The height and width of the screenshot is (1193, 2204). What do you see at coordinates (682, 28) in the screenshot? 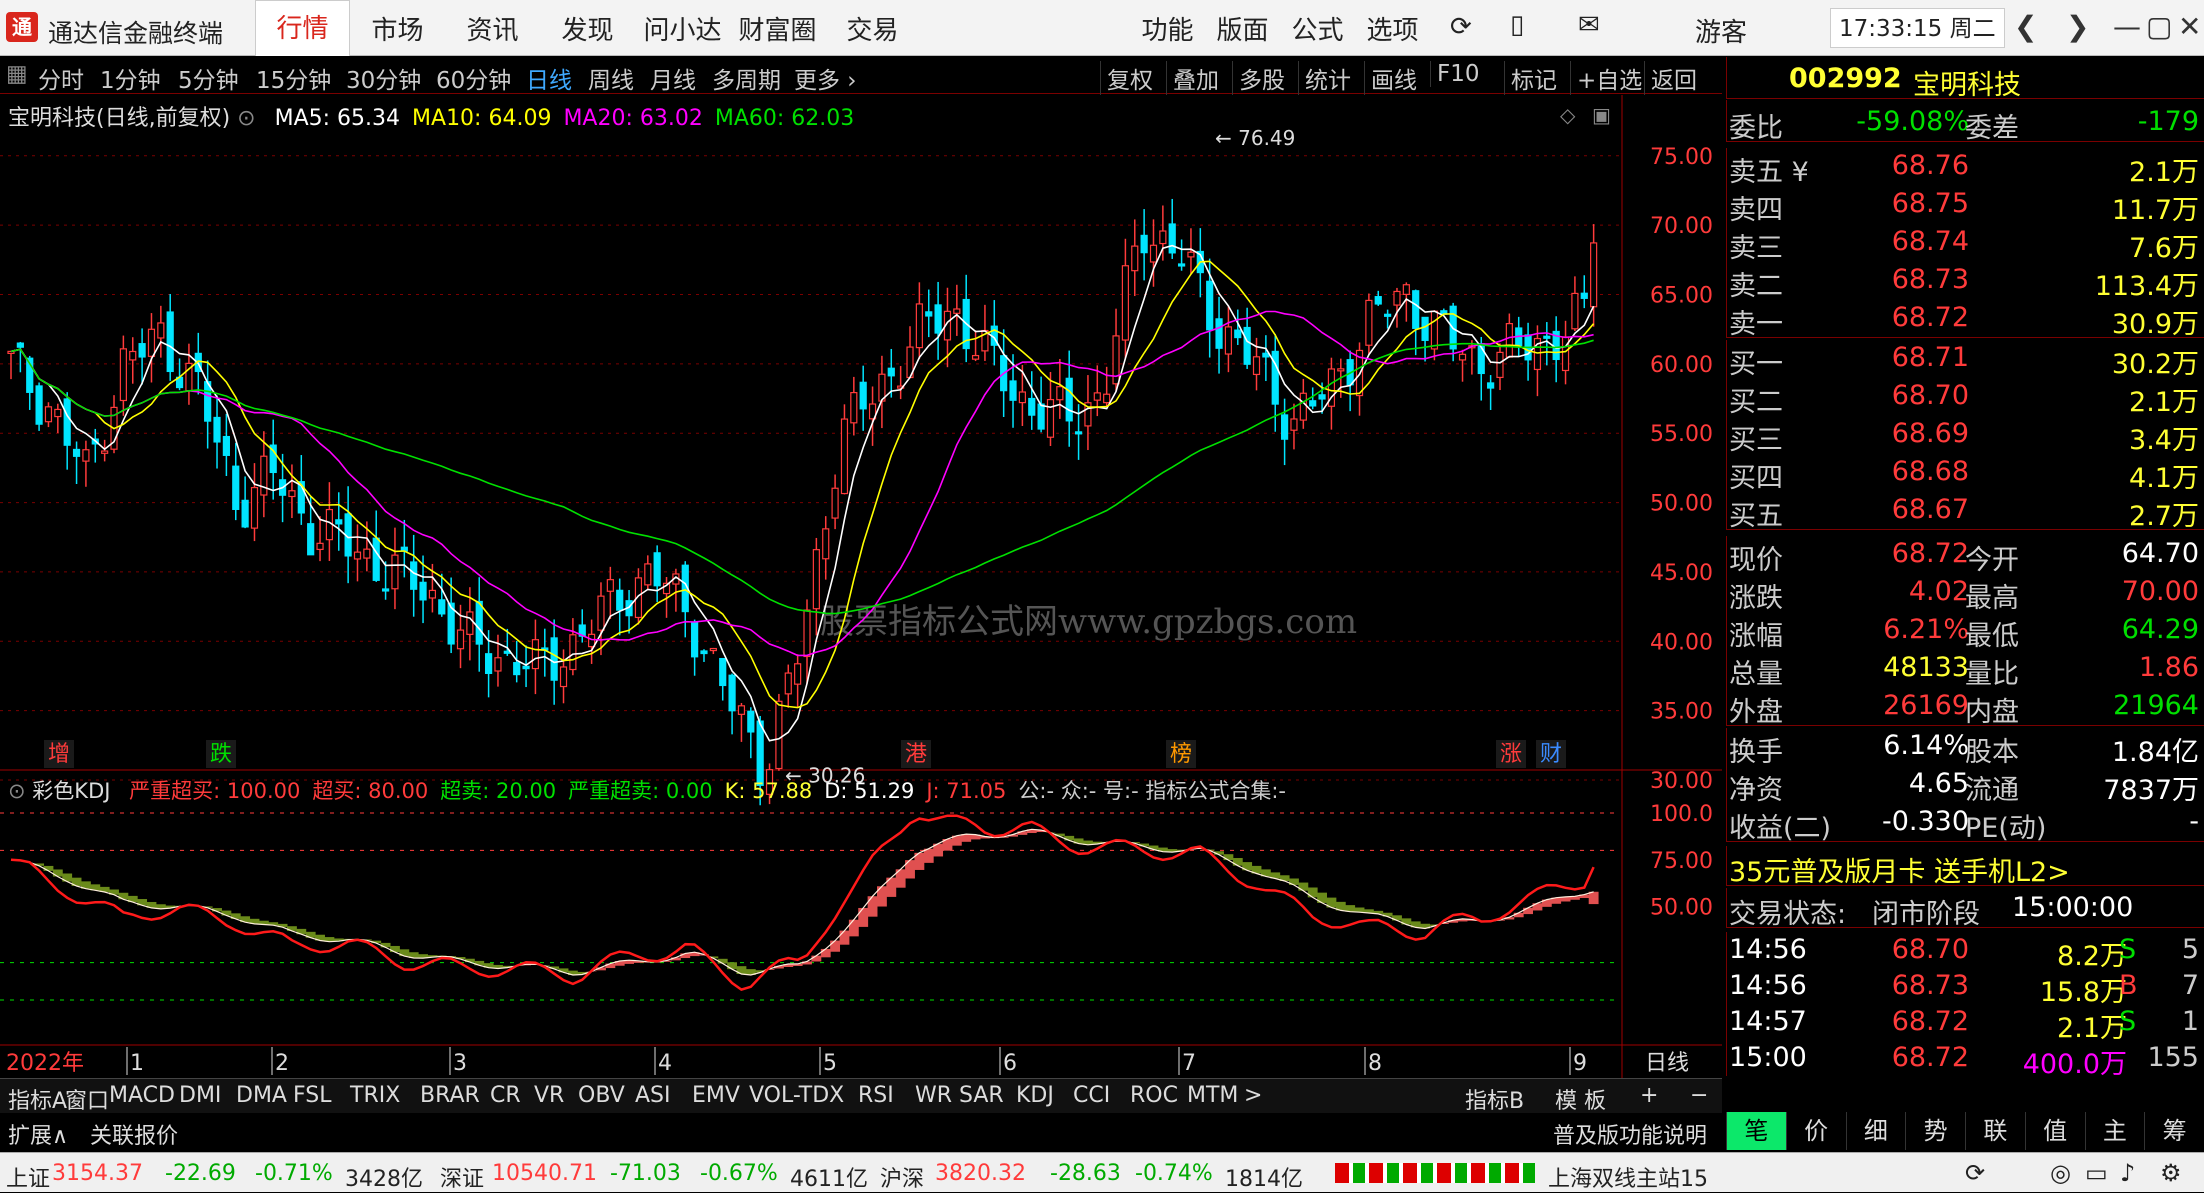
I see `top-tab-4: 问小达` at bounding box center [682, 28].